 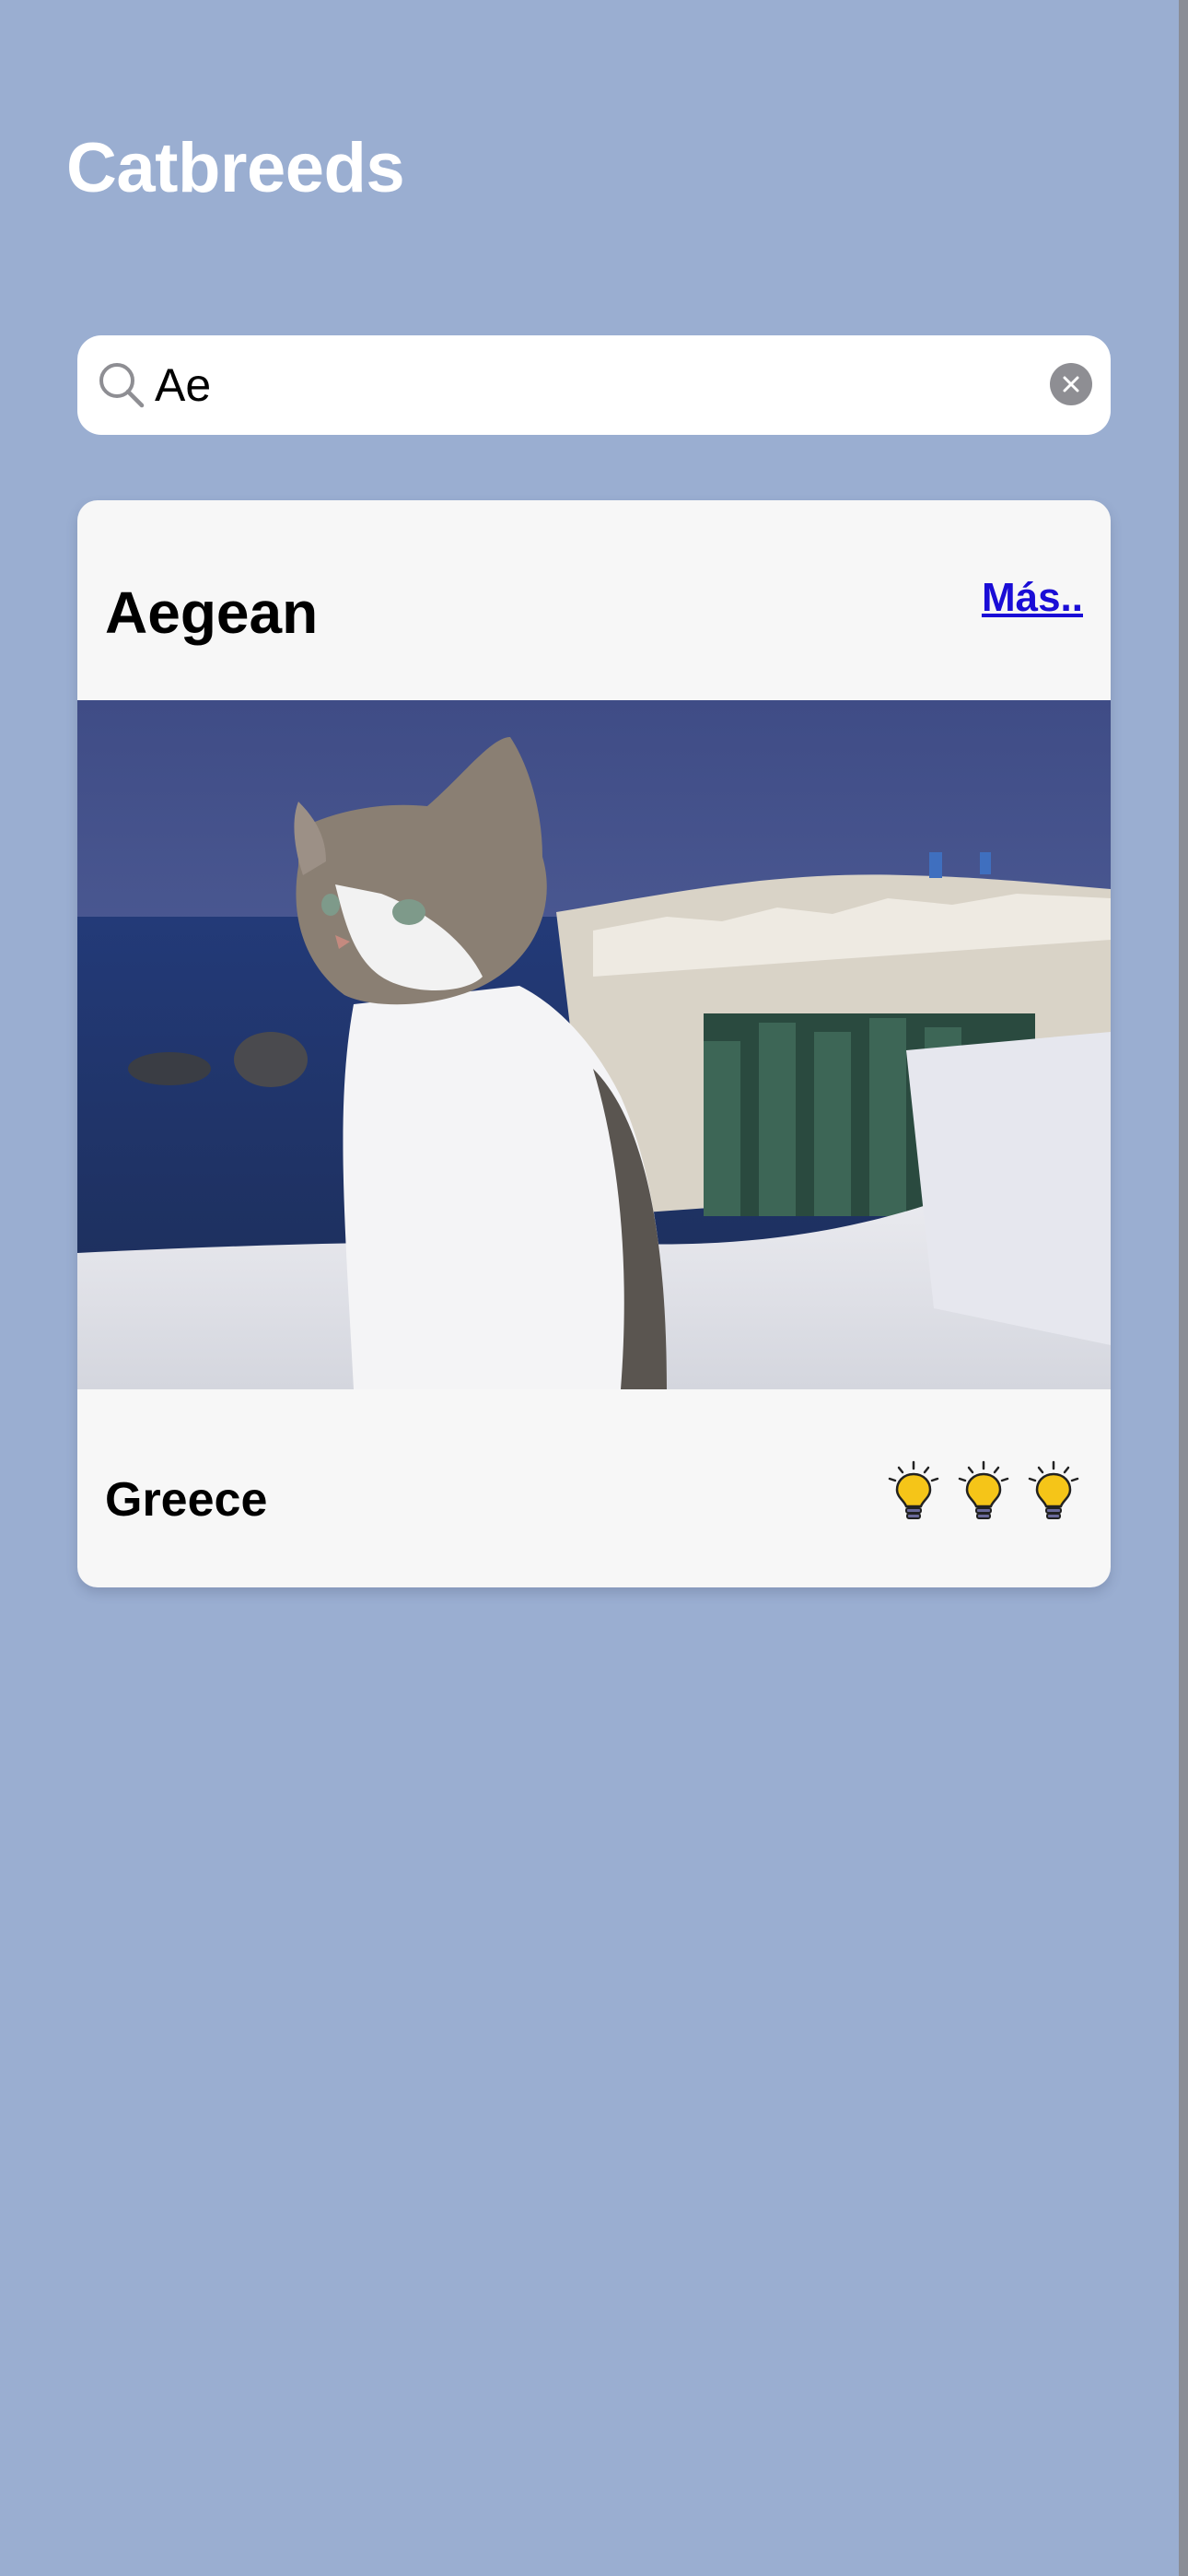 I want to click on search-icon, so click(x=121, y=387).